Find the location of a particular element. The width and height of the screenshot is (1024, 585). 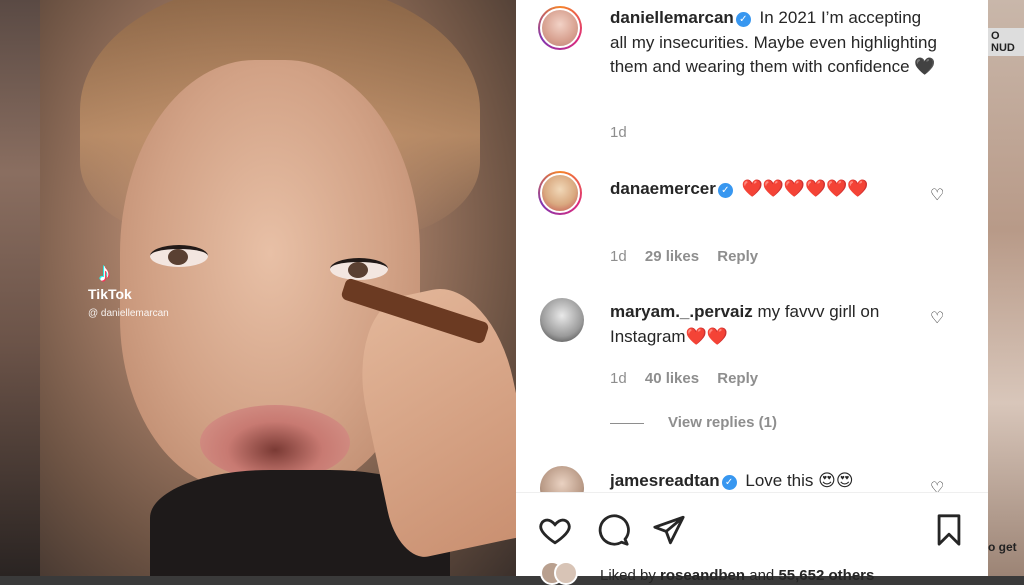

view-replies-button: View replies (1) is located at coordinates (693, 422).